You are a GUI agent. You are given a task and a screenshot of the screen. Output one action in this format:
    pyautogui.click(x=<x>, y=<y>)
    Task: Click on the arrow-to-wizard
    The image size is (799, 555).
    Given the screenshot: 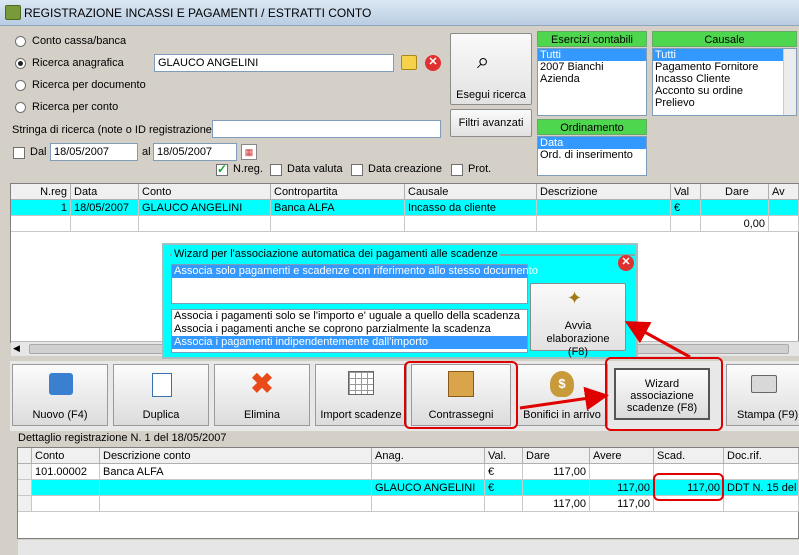 What is the action you would take?
    pyautogui.click(x=564, y=398)
    